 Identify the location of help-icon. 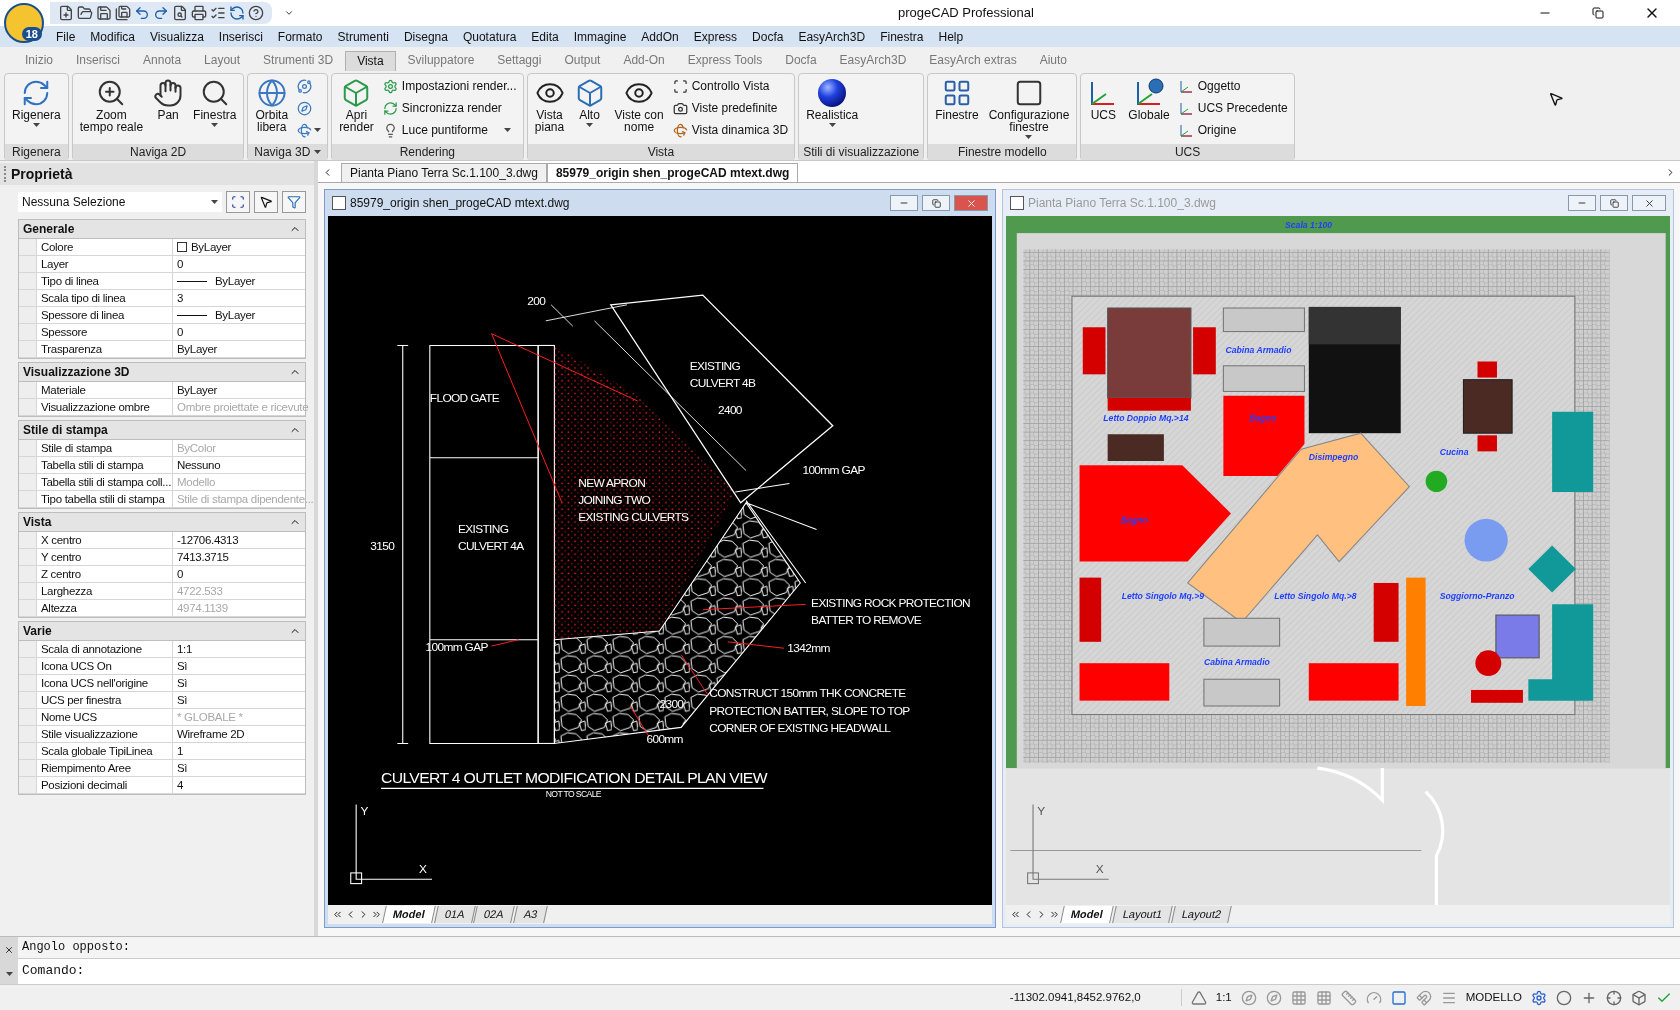
(256, 13).